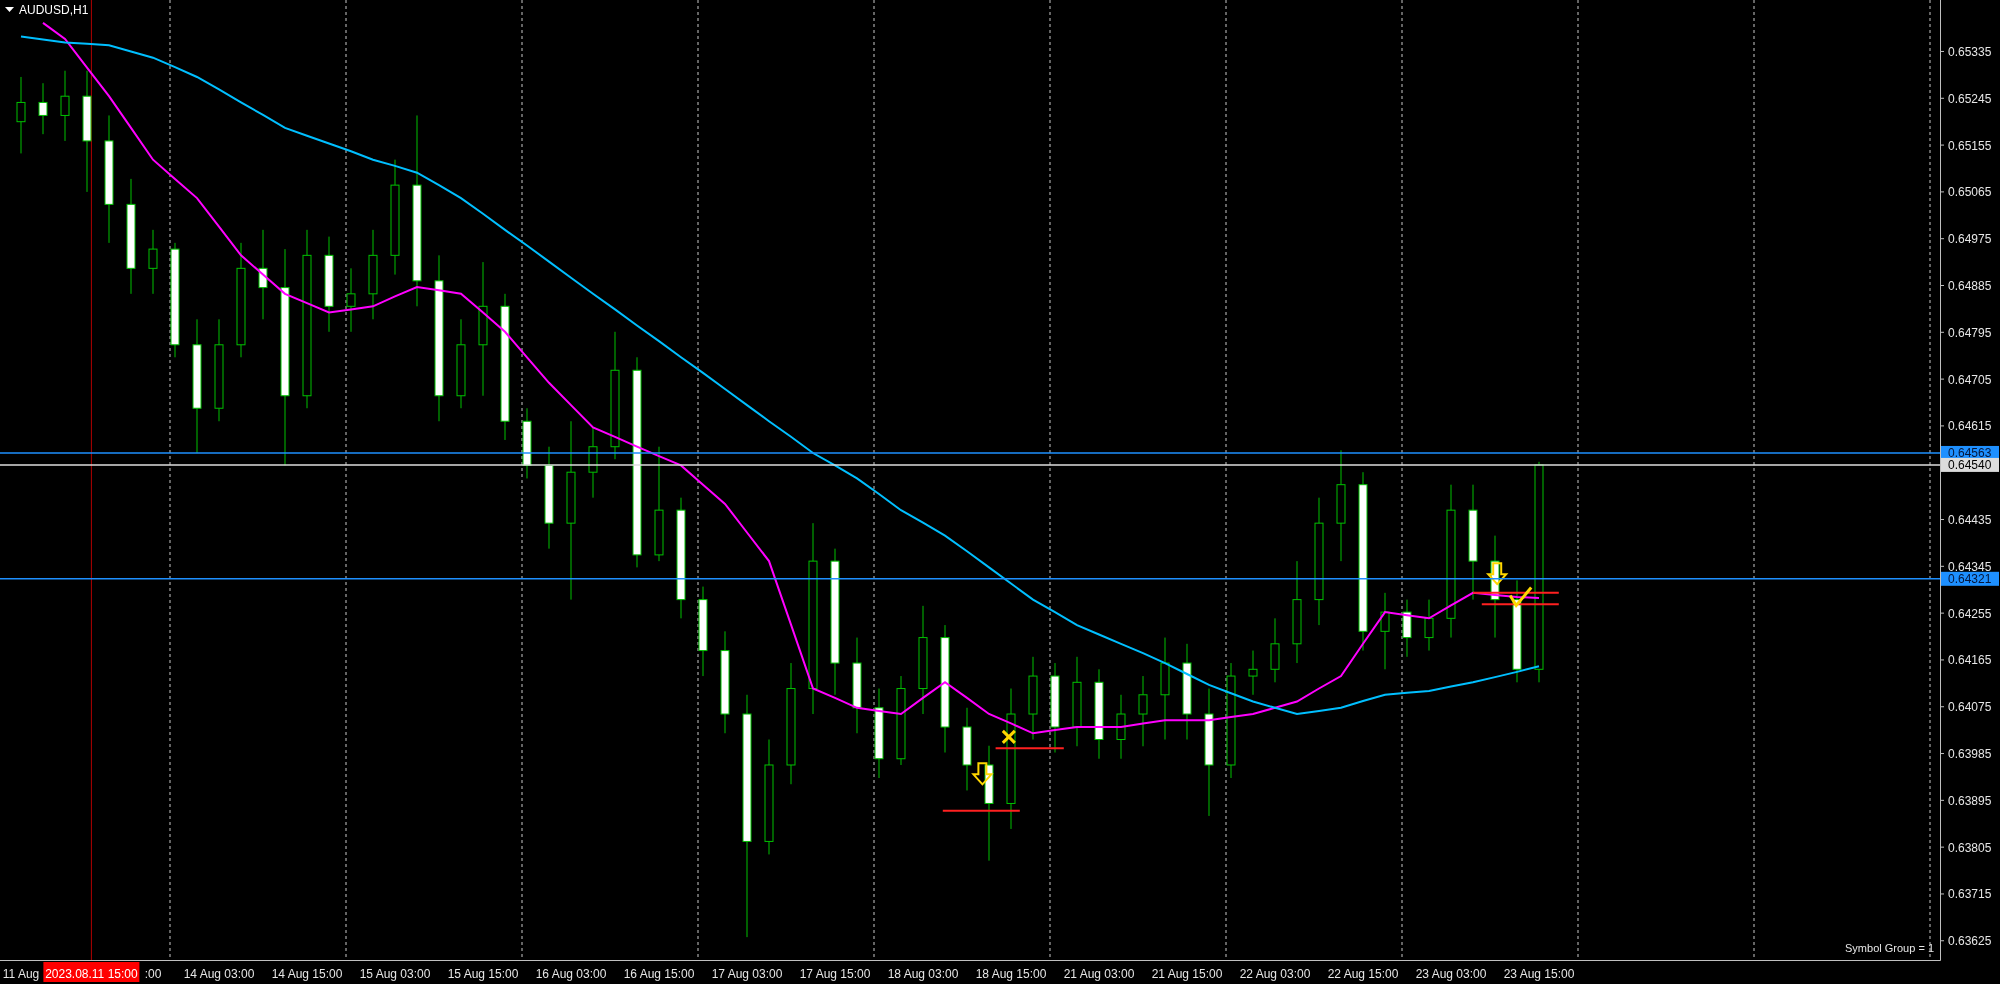 The image size is (2000, 984). I want to click on price-label: 0.64885, so click(1970, 286).